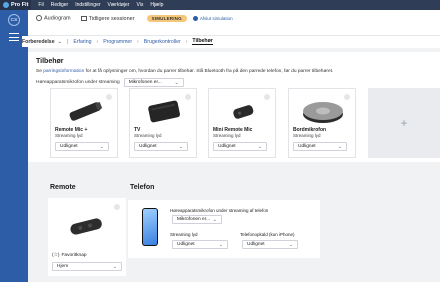  I want to click on simulation-badge: SIMULERING, so click(166, 18).